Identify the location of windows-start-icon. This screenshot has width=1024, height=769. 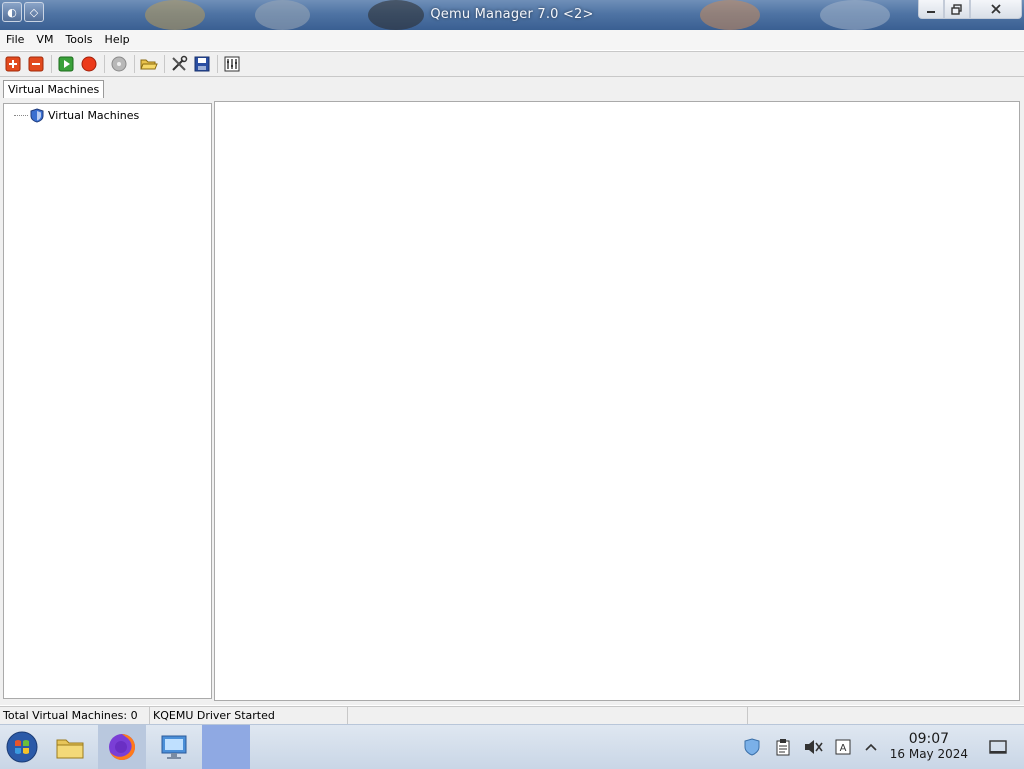
(22, 747).